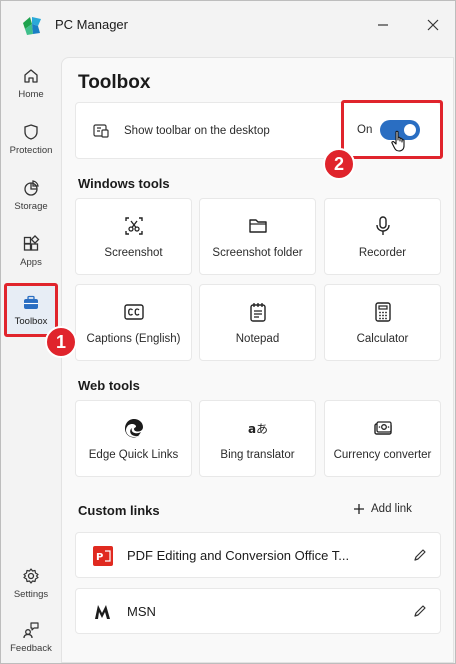 The width and height of the screenshot is (456, 664). What do you see at coordinates (133, 322) in the screenshot?
I see `tool-captions: Captions (English)` at bounding box center [133, 322].